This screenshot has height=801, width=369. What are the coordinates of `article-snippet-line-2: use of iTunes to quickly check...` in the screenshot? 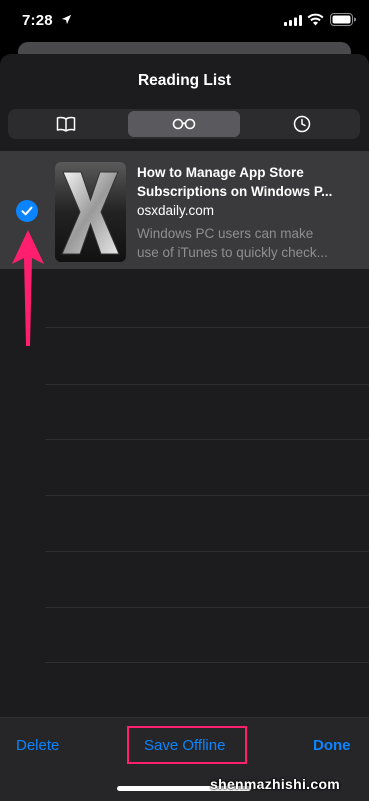 It's located at (232, 252).